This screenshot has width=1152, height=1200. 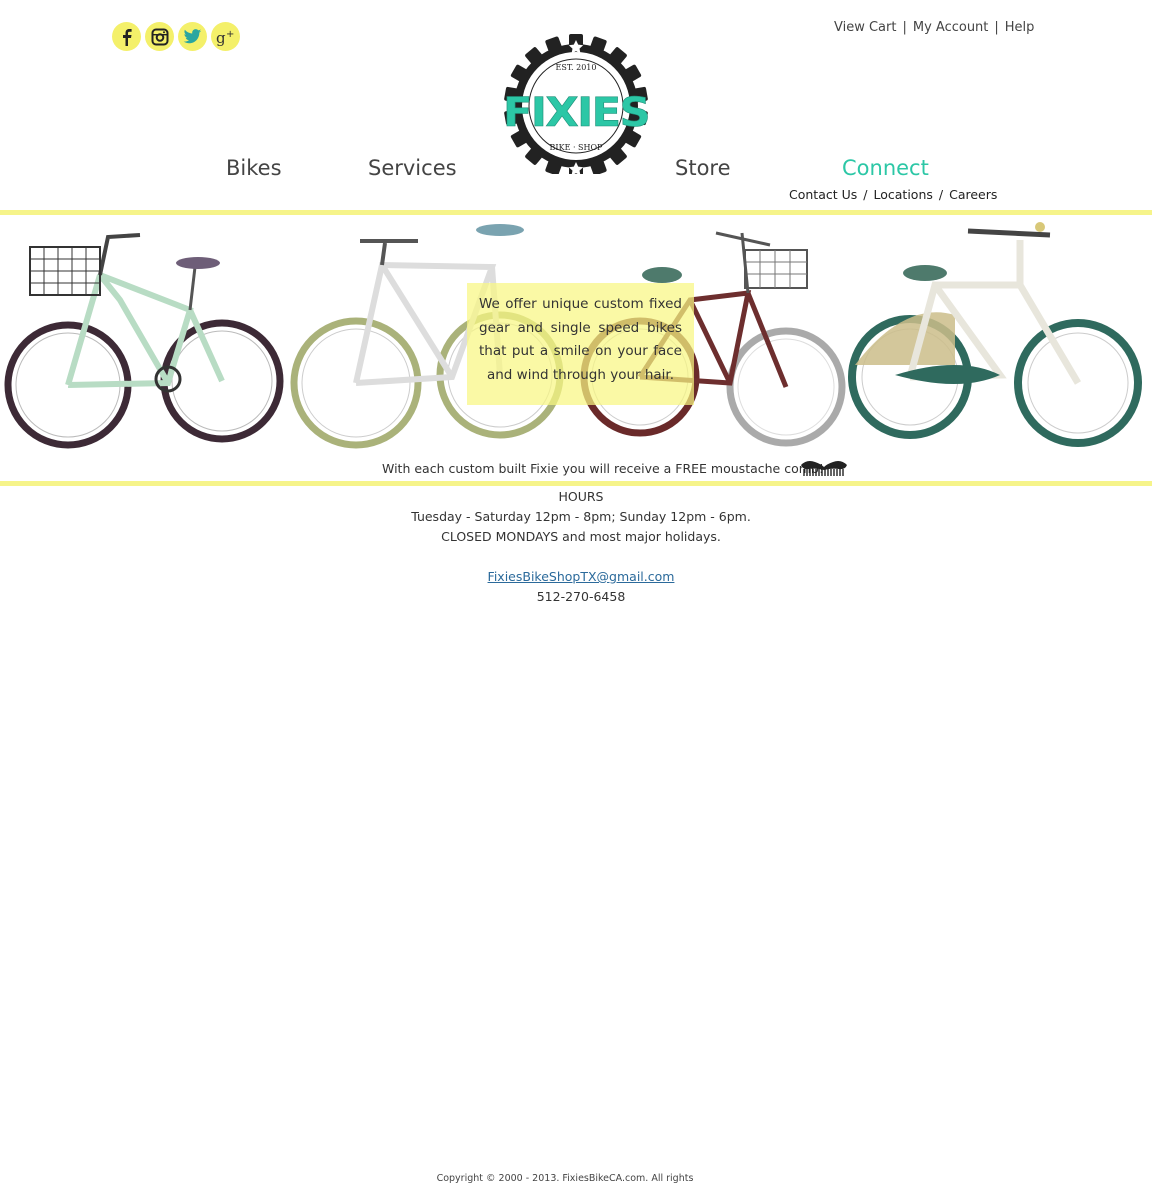 What do you see at coordinates (192, 36) in the screenshot?
I see `twitter-icon` at bounding box center [192, 36].